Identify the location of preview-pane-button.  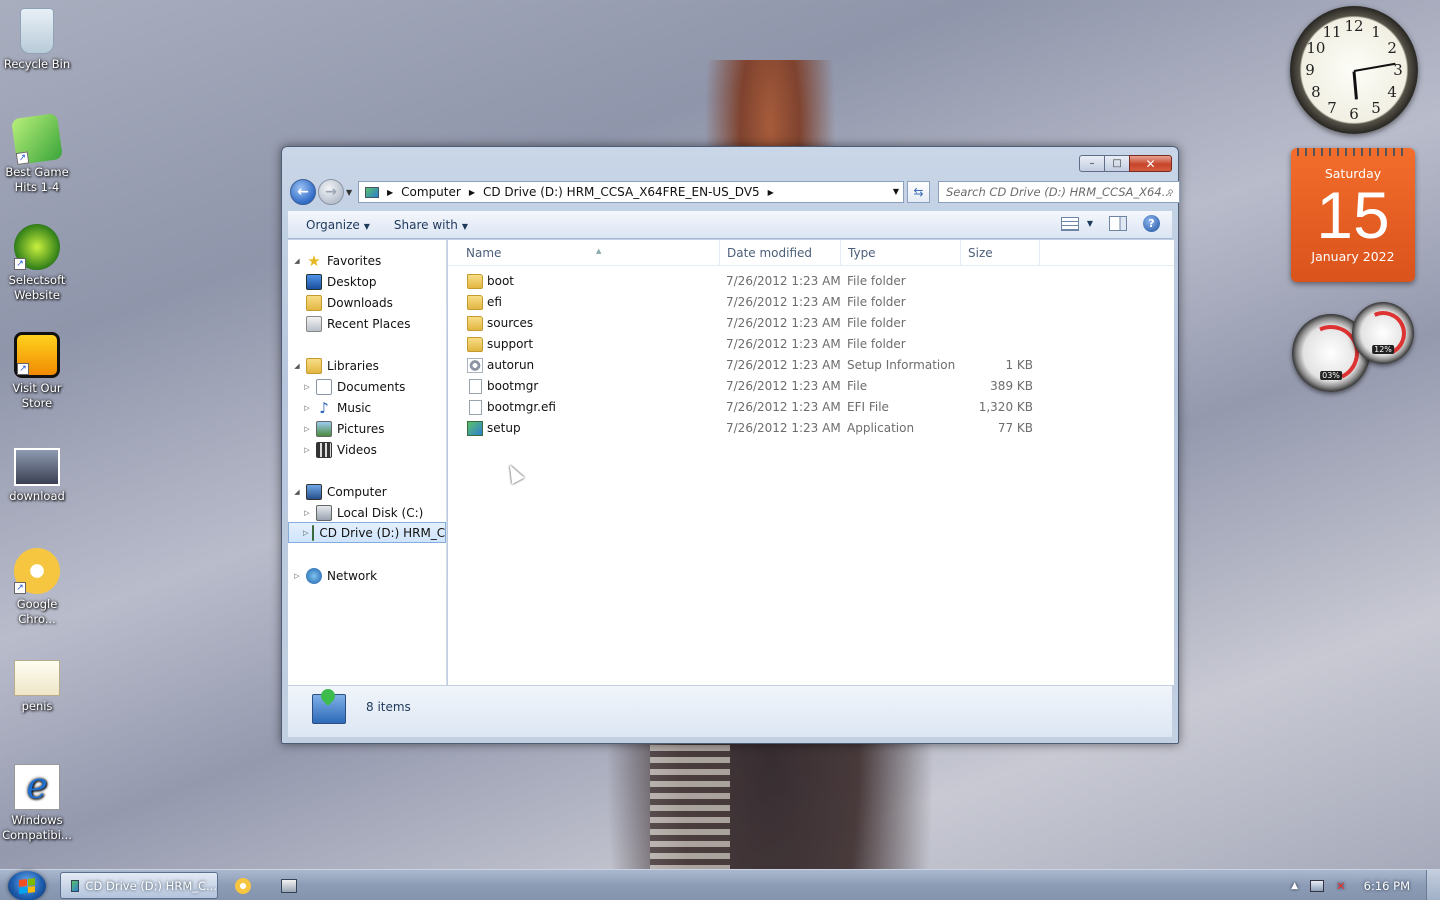
(1118, 223).